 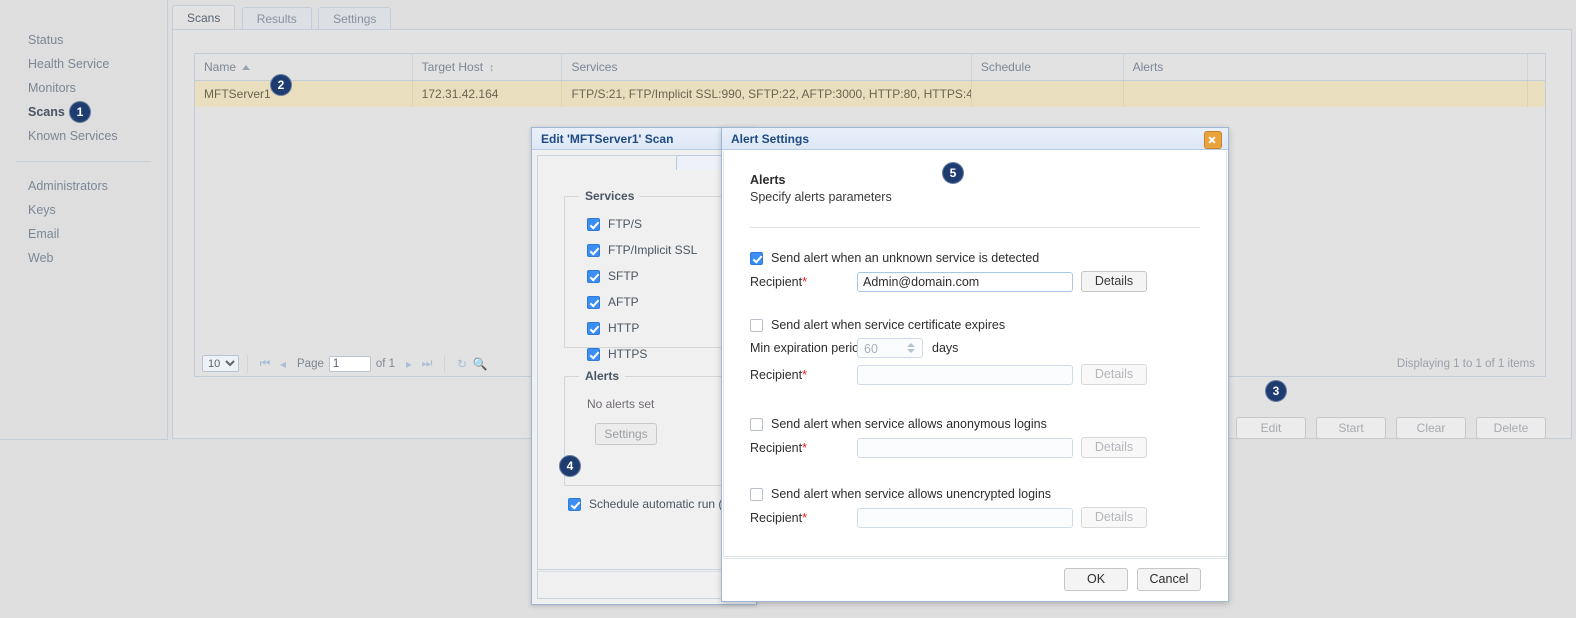 What do you see at coordinates (83, 234) in the screenshot?
I see `sidebar-item-email: Email` at bounding box center [83, 234].